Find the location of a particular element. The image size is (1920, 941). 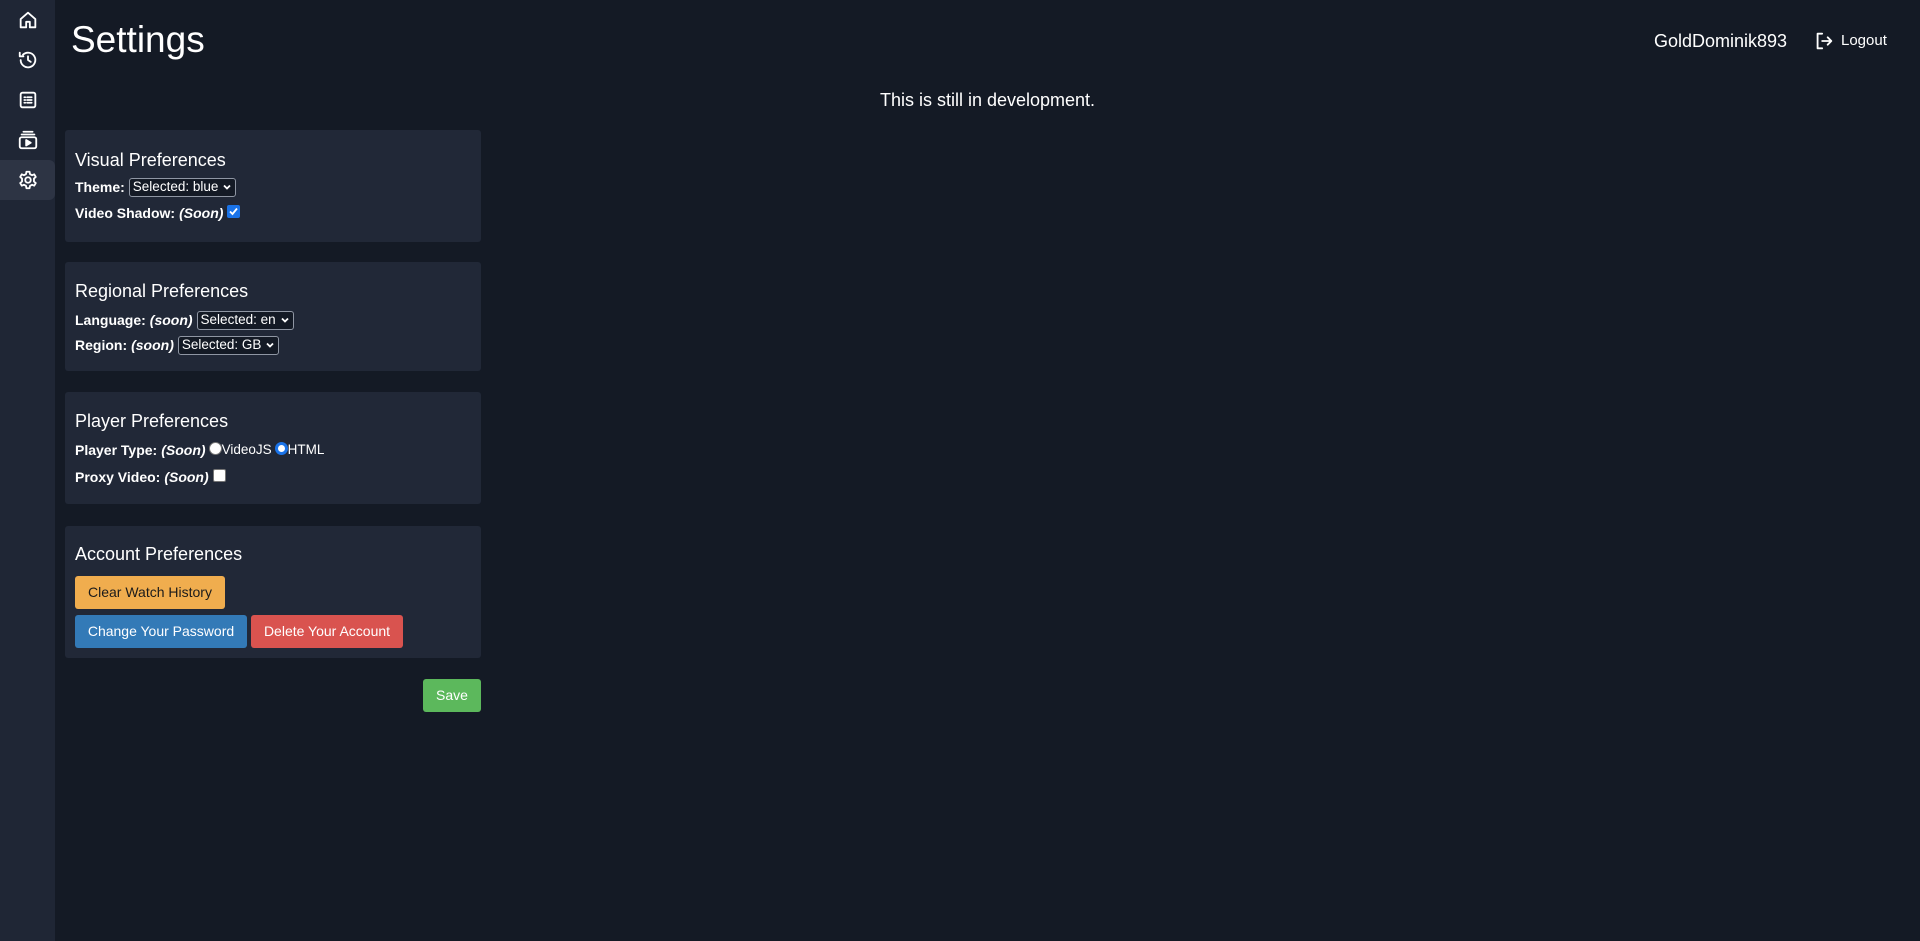

sidebar-item-history is located at coordinates (27, 60).